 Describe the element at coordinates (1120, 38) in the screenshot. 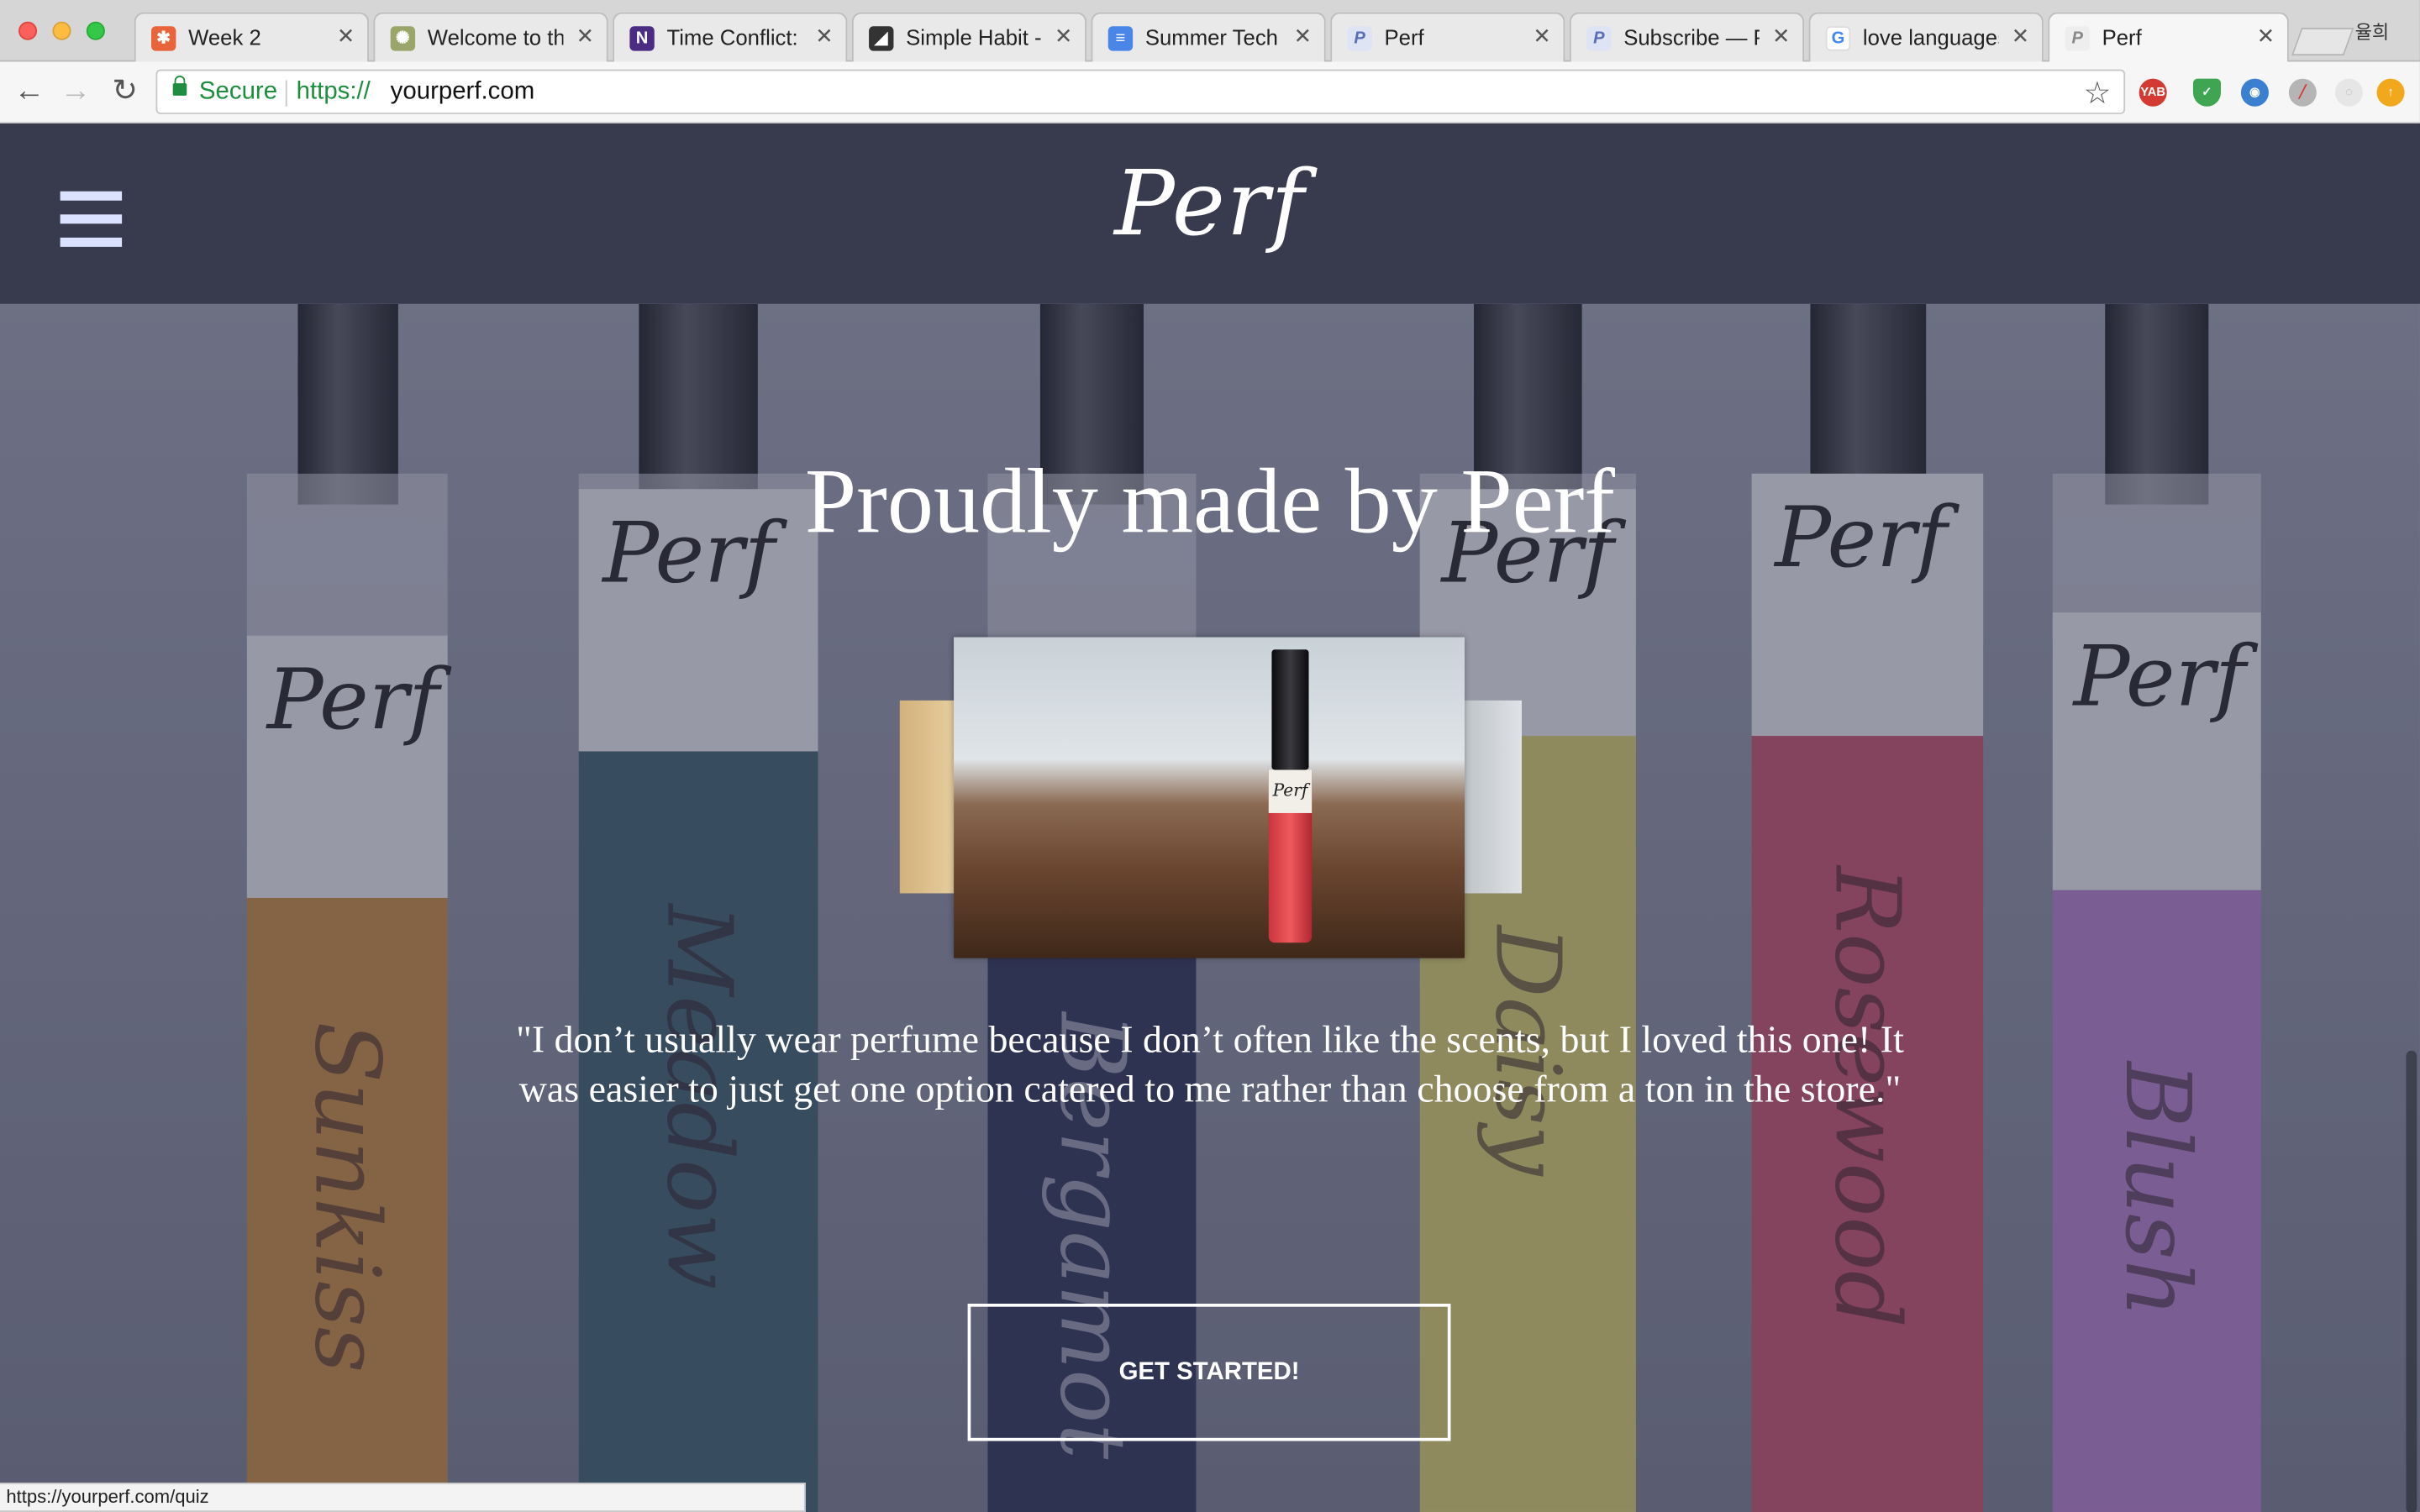

I see `google-docs-icon: ≡` at that location.